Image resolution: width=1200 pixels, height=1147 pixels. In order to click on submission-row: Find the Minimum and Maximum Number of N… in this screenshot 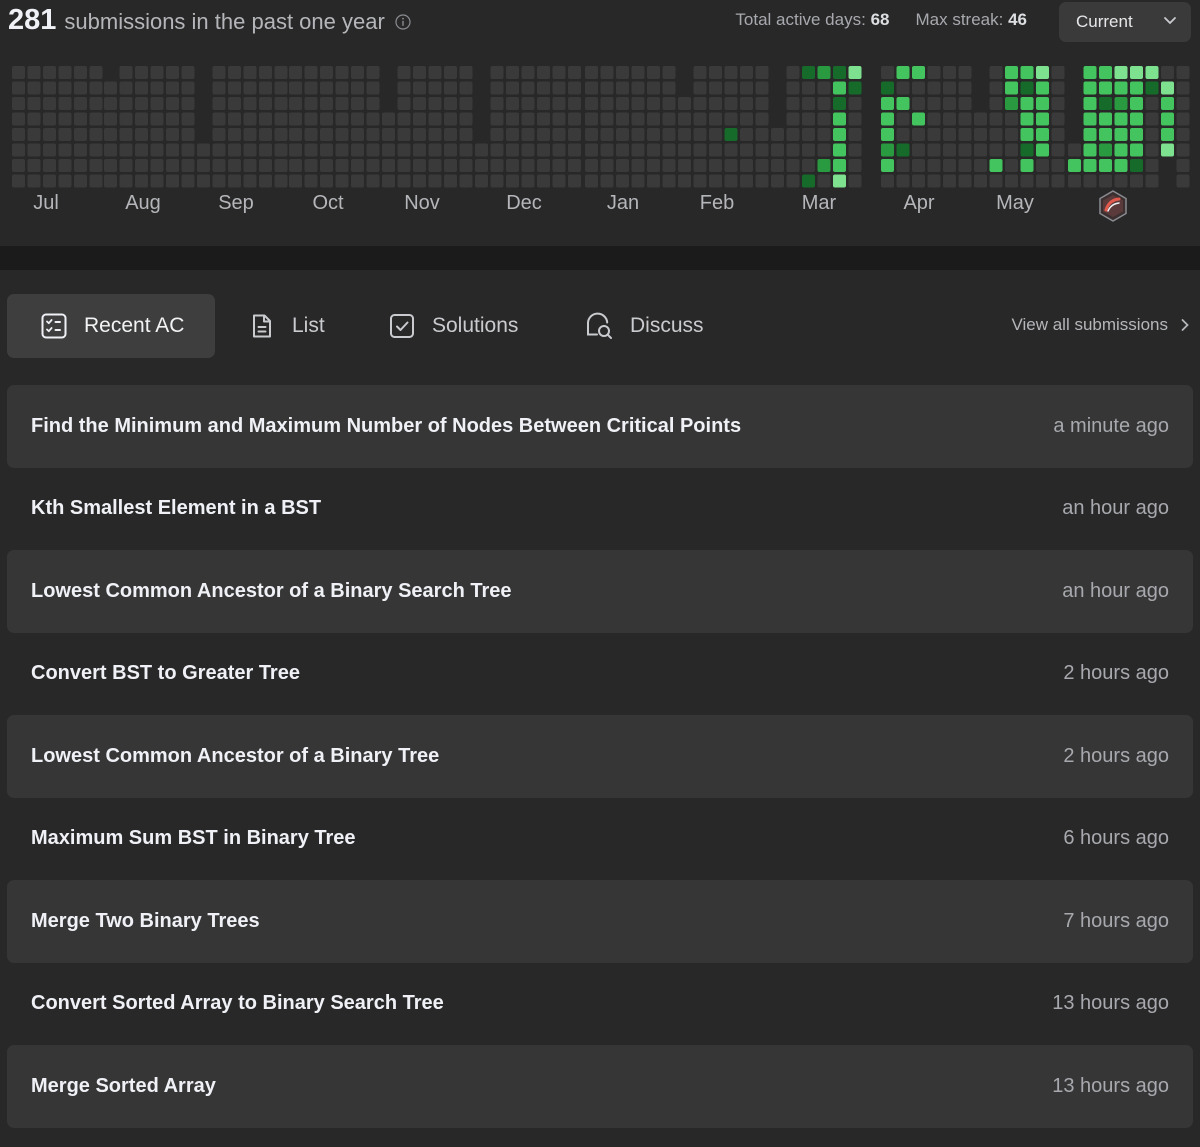, I will do `click(600, 426)`.